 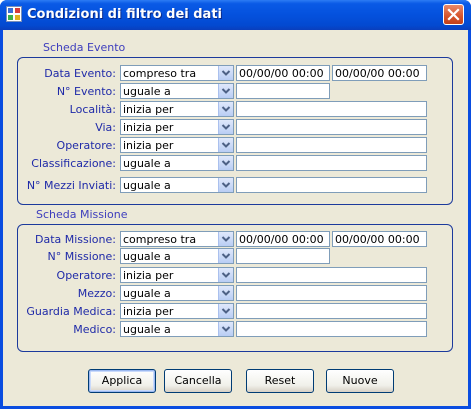 I want to click on filter-app-icon, so click(x=14, y=14).